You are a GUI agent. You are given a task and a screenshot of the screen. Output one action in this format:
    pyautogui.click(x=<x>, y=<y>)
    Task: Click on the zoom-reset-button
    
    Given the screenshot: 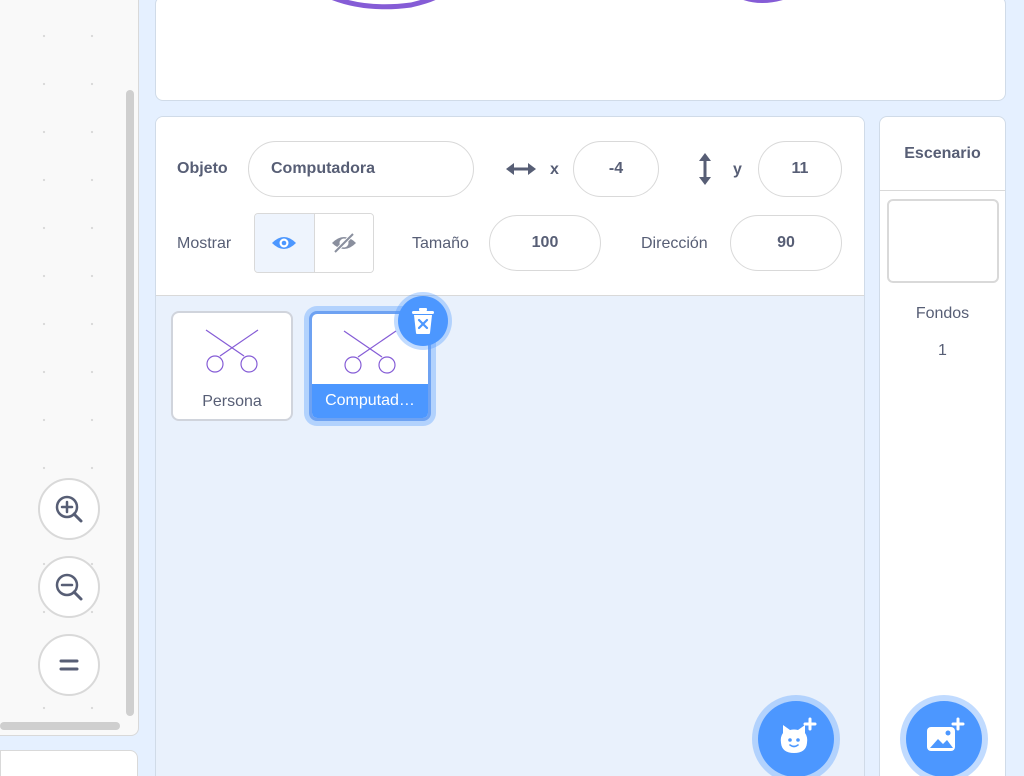 What is the action you would take?
    pyautogui.click(x=69, y=665)
    